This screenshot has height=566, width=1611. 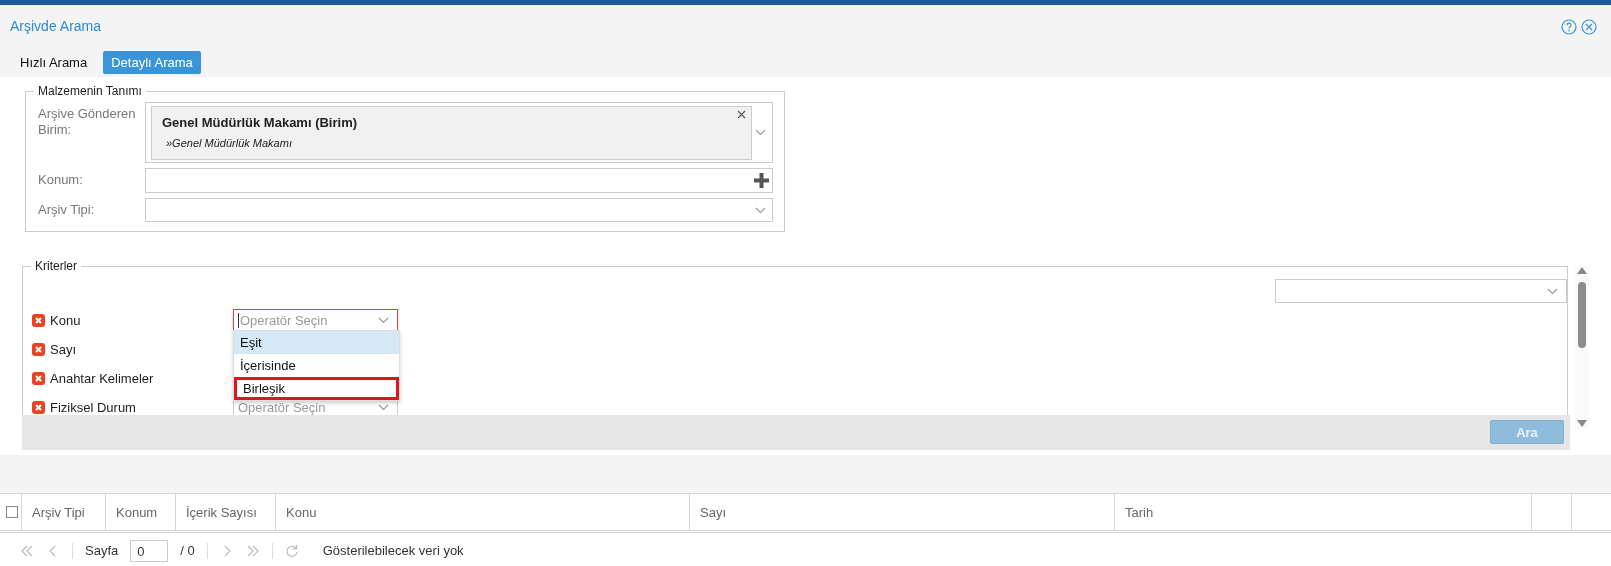 What do you see at coordinates (1421, 291) in the screenshot?
I see `criteria-select` at bounding box center [1421, 291].